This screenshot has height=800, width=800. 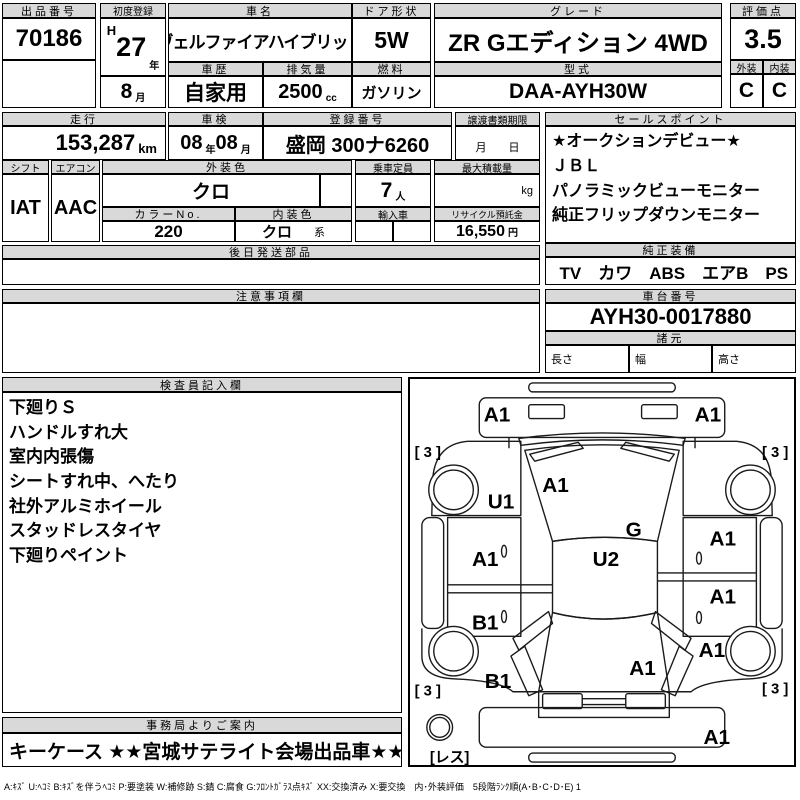 What do you see at coordinates (357, 143) in the screenshot?
I see `reg-no-value: 盛岡 300ナ6260` at bounding box center [357, 143].